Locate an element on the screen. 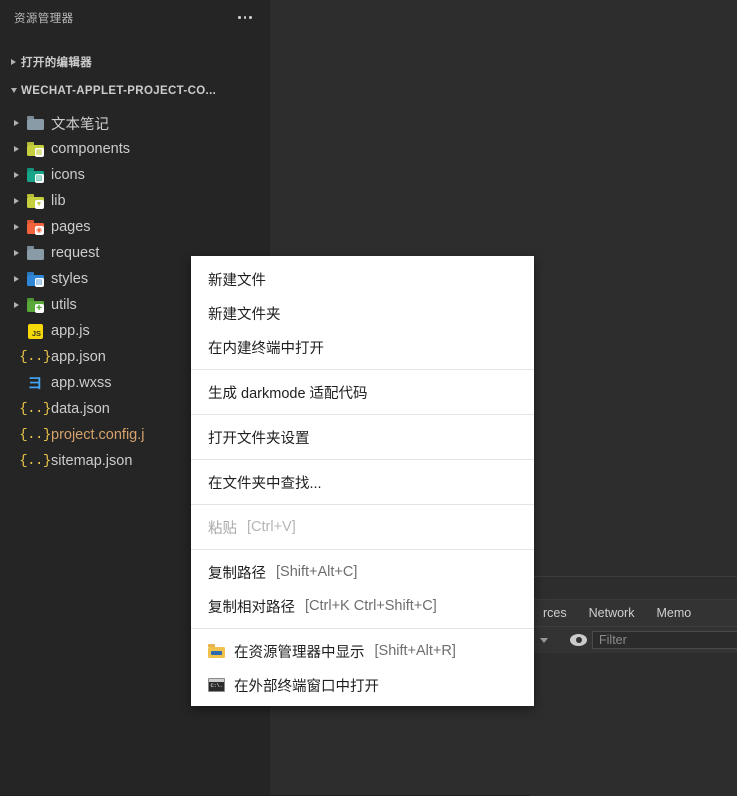  tree-item-label: app.js is located at coordinates (70, 331).